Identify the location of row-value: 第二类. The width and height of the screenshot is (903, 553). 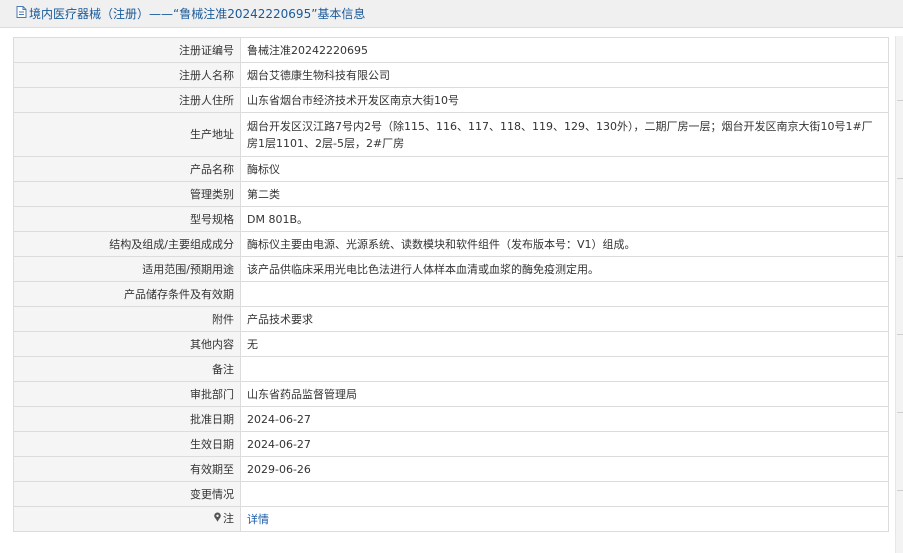
(564, 194).